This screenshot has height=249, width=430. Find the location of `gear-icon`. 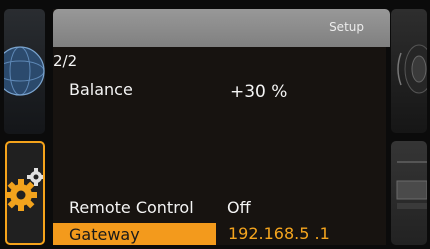

gear-icon is located at coordinates (25, 189).